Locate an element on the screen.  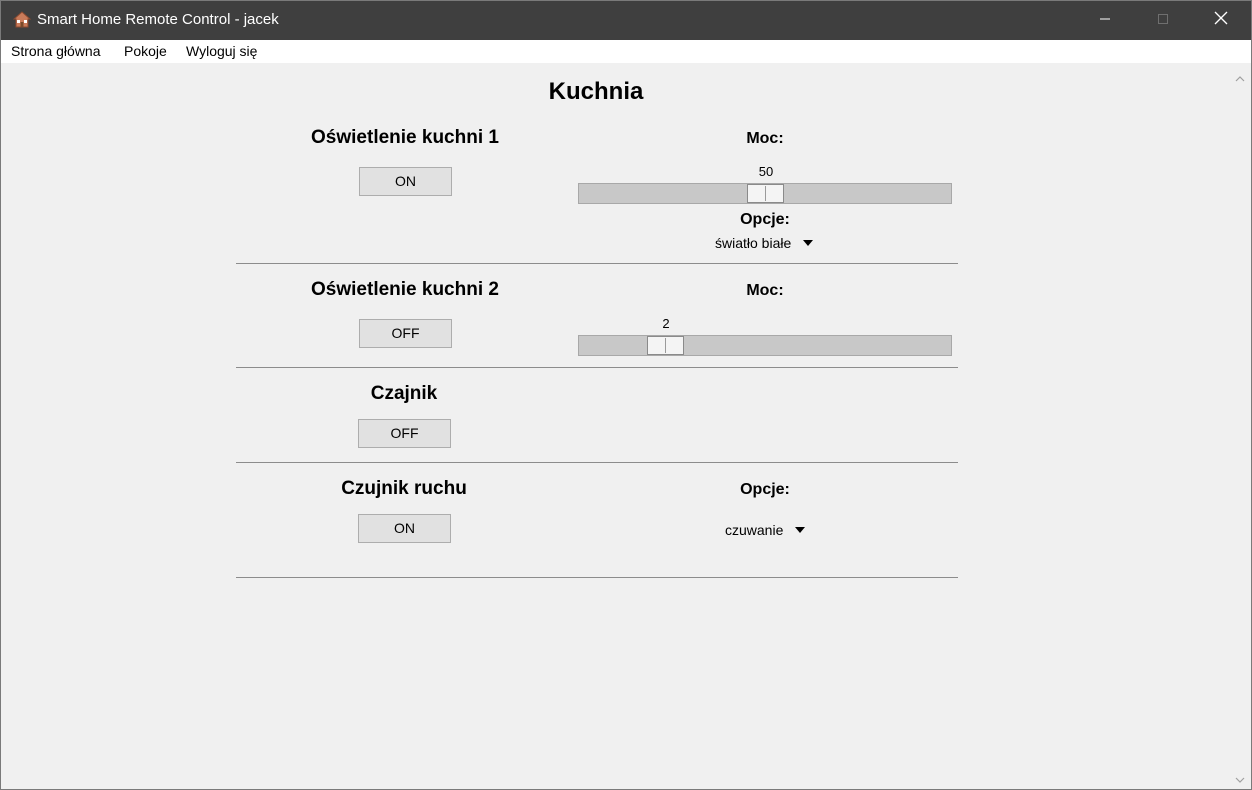
minimize-button is located at coordinates (1105, 20).